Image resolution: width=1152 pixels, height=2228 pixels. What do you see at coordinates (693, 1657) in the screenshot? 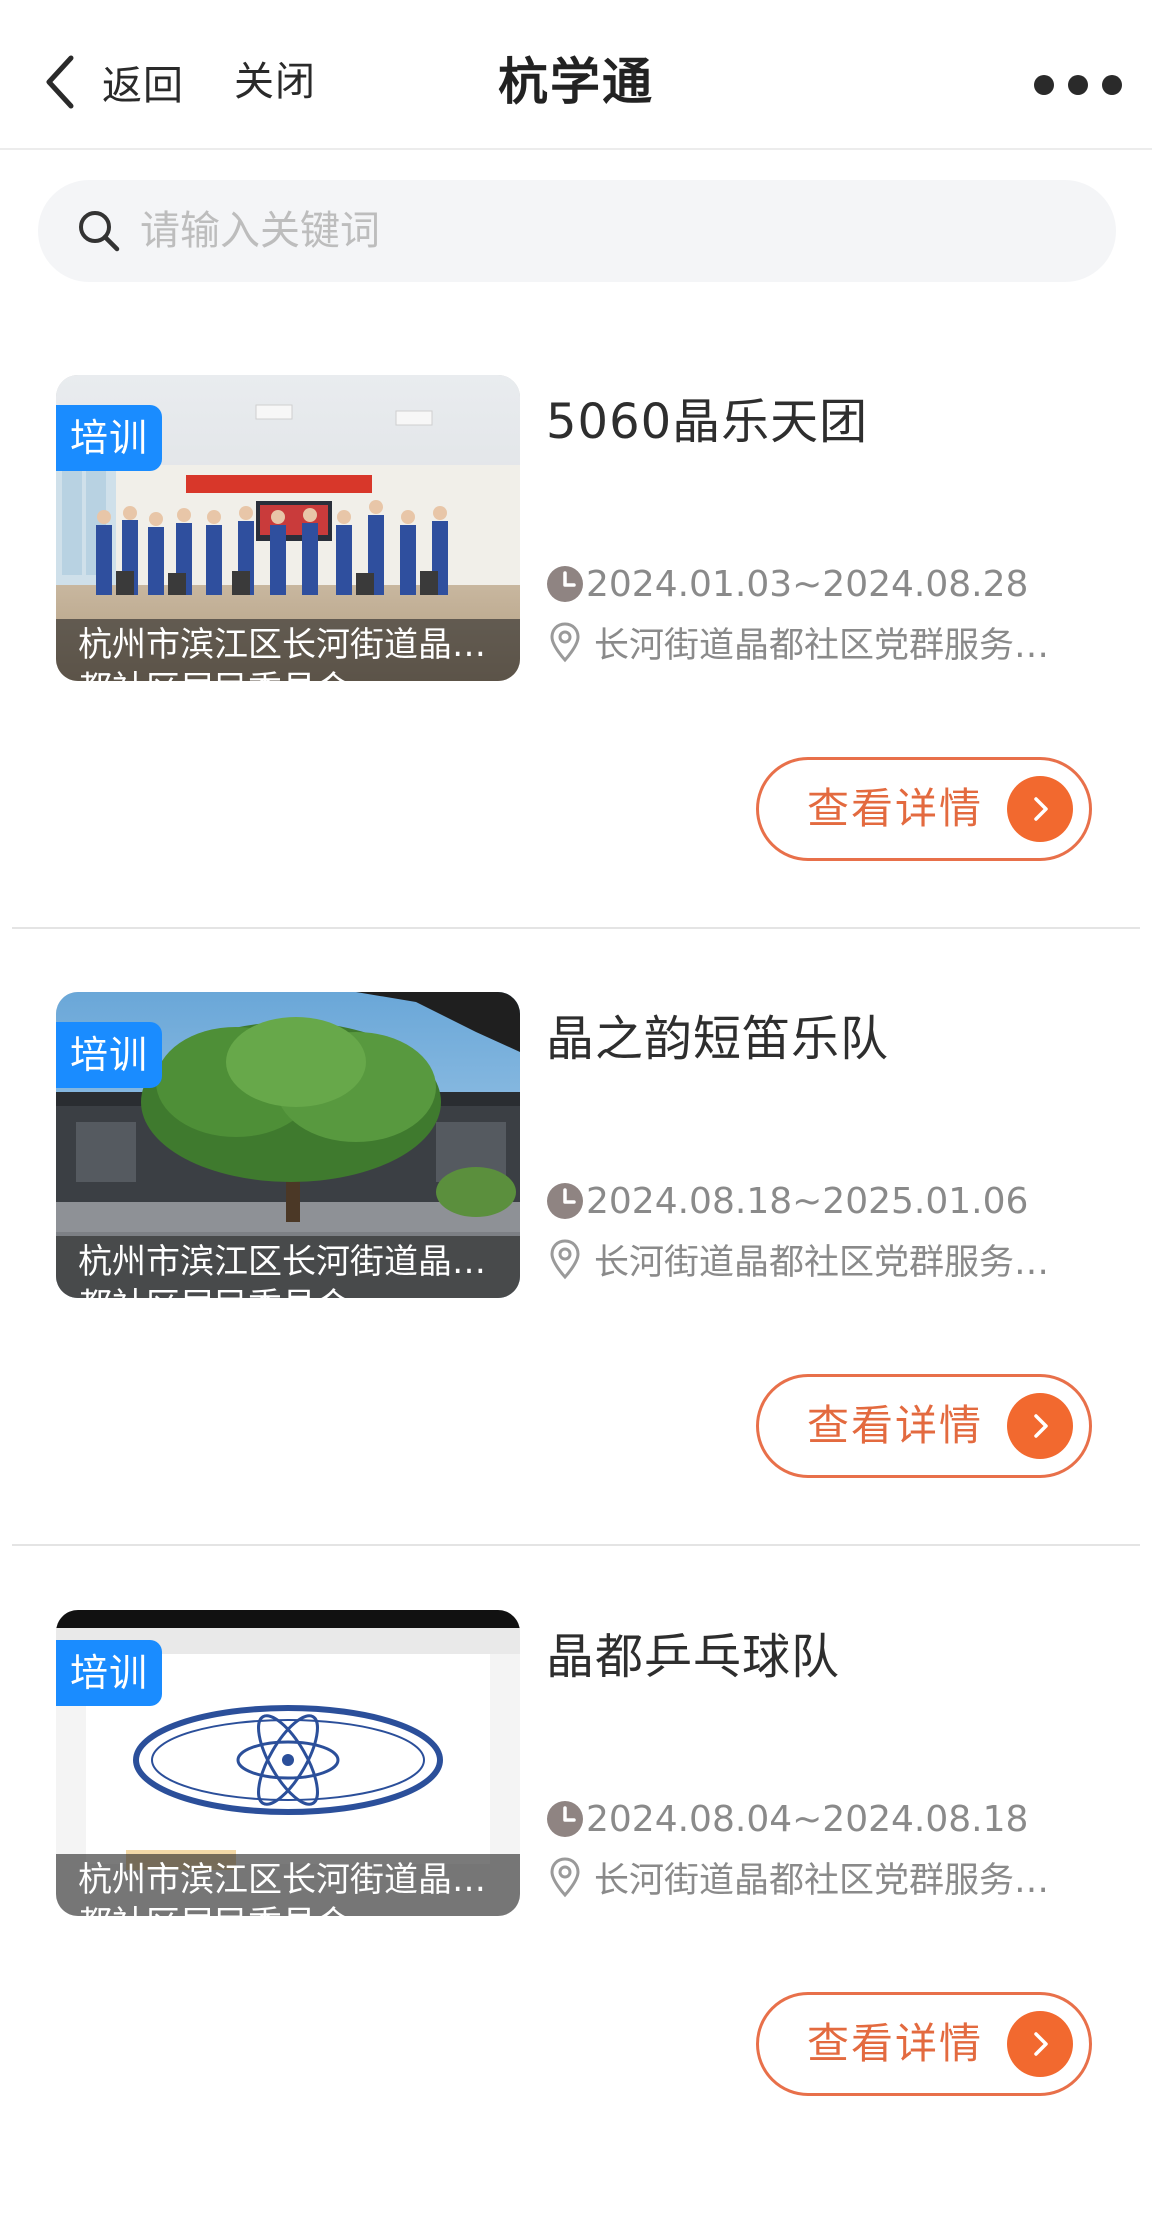
I see `item-title: 晶都乒乓球队` at bounding box center [693, 1657].